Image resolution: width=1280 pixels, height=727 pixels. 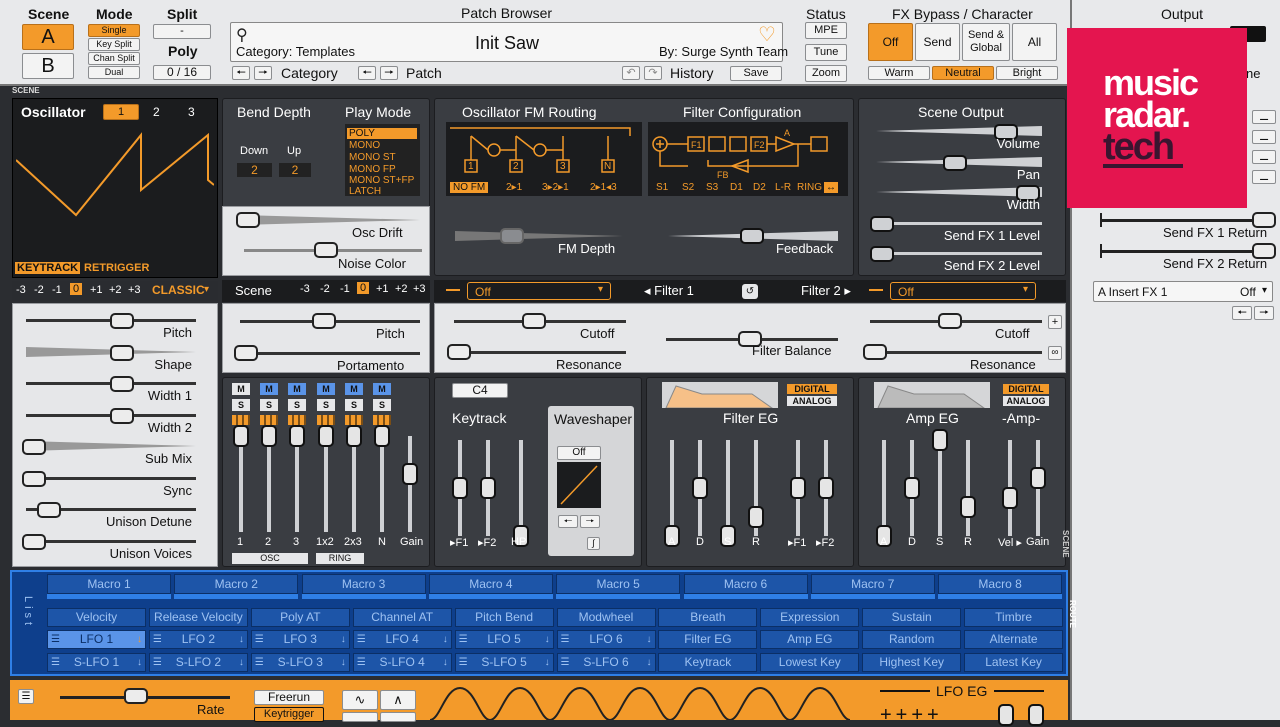 I want to click on mod-source-button: ☰ S-LFO 4 ↓, so click(x=402, y=662).